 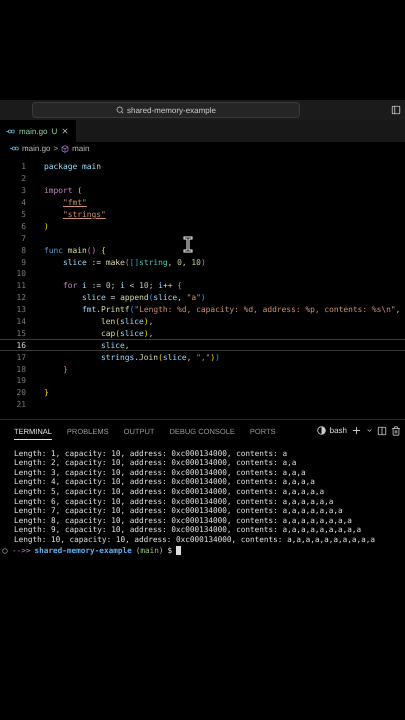 What do you see at coordinates (382, 431) in the screenshot?
I see `split-icon` at bounding box center [382, 431].